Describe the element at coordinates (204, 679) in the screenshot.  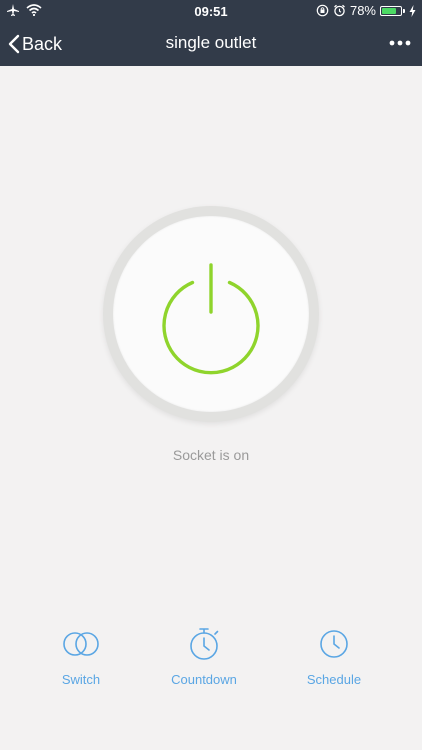
I see `tab-countdown-label: Countdown` at that location.